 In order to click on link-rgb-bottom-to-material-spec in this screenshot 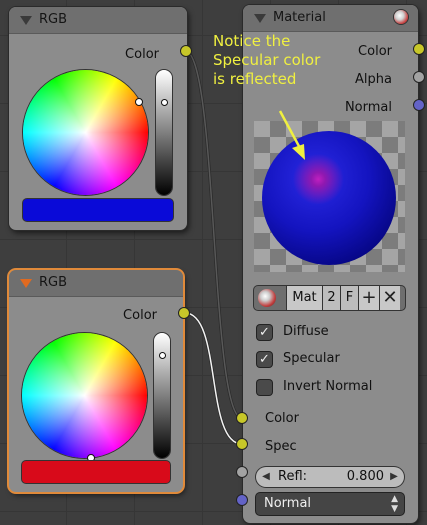, I will do `click(213, 378)`.